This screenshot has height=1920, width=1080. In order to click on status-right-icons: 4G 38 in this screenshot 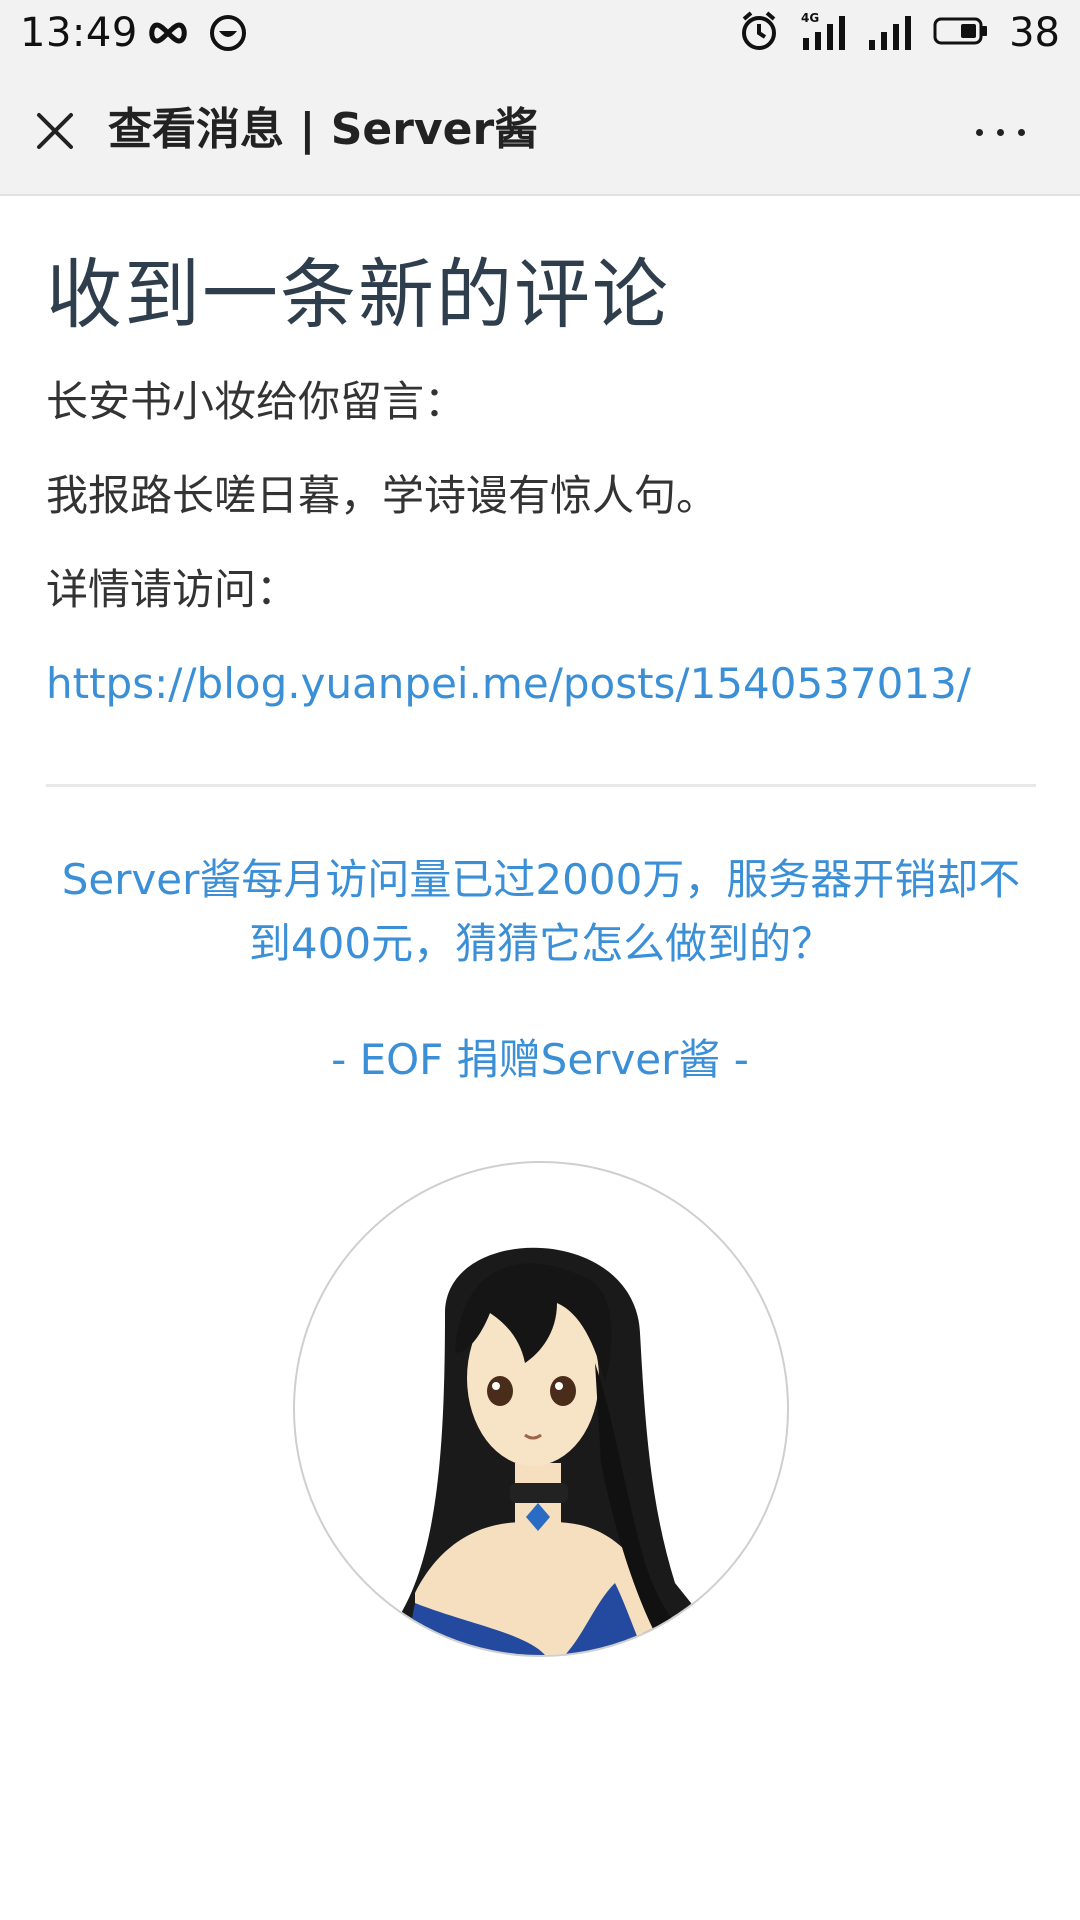, I will do `click(899, 33)`.